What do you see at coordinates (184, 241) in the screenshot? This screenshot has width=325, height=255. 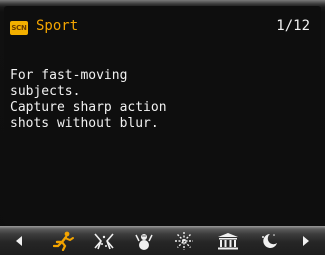 I see `fireworks-icon` at bounding box center [184, 241].